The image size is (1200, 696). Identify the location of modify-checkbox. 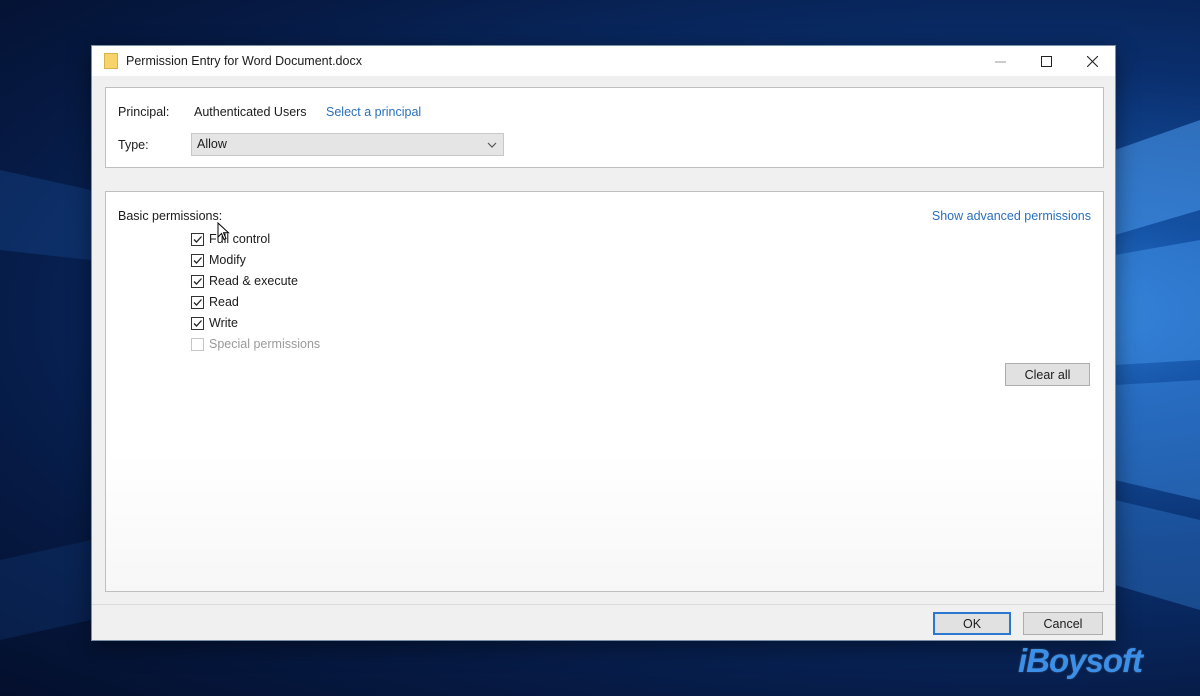
(197, 260).